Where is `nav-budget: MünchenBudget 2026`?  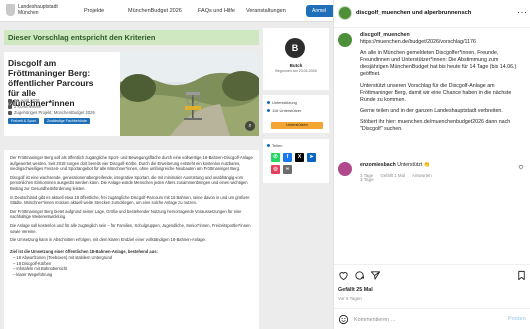
nav-budget: MünchenBudget 2026 is located at coordinates (155, 11).